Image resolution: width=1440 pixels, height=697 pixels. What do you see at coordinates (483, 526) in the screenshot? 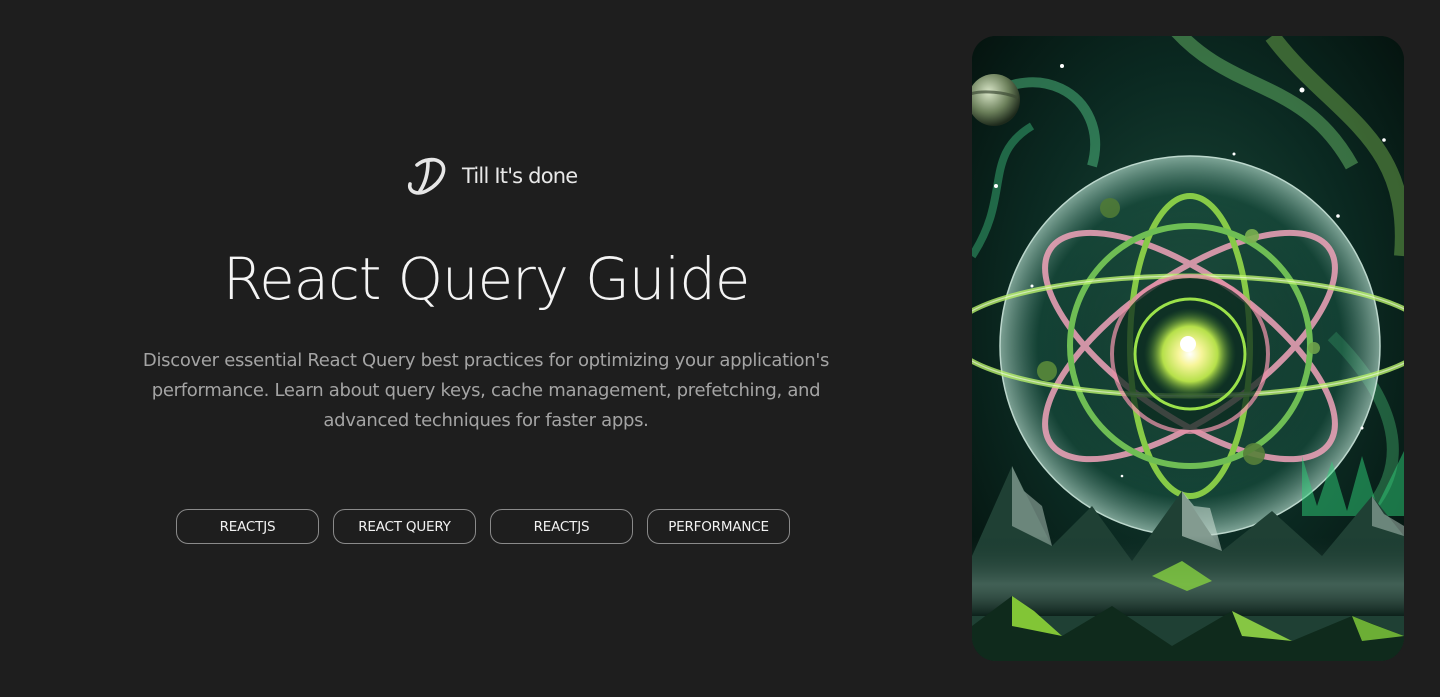
I see `tag-list: REACTJS REACT QUERY REACTJS PERFORMANCE` at bounding box center [483, 526].